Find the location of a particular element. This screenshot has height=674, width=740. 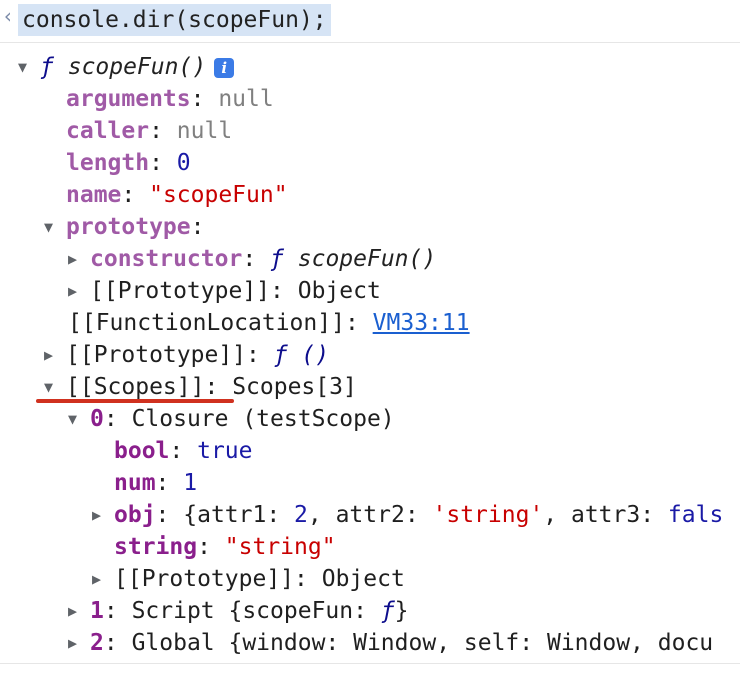

prop-key: obj is located at coordinates (135, 515).